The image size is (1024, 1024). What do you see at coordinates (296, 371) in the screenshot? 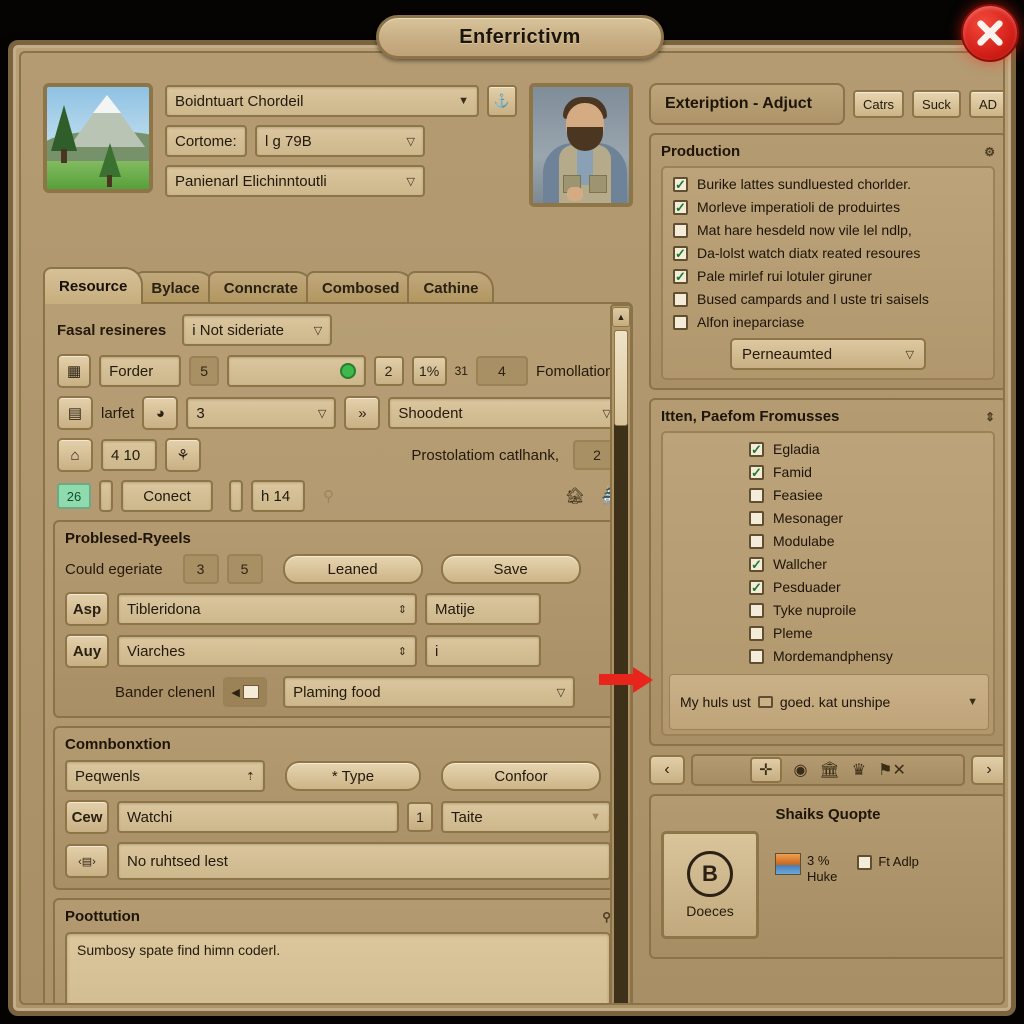
I see `forder-input` at bounding box center [296, 371].